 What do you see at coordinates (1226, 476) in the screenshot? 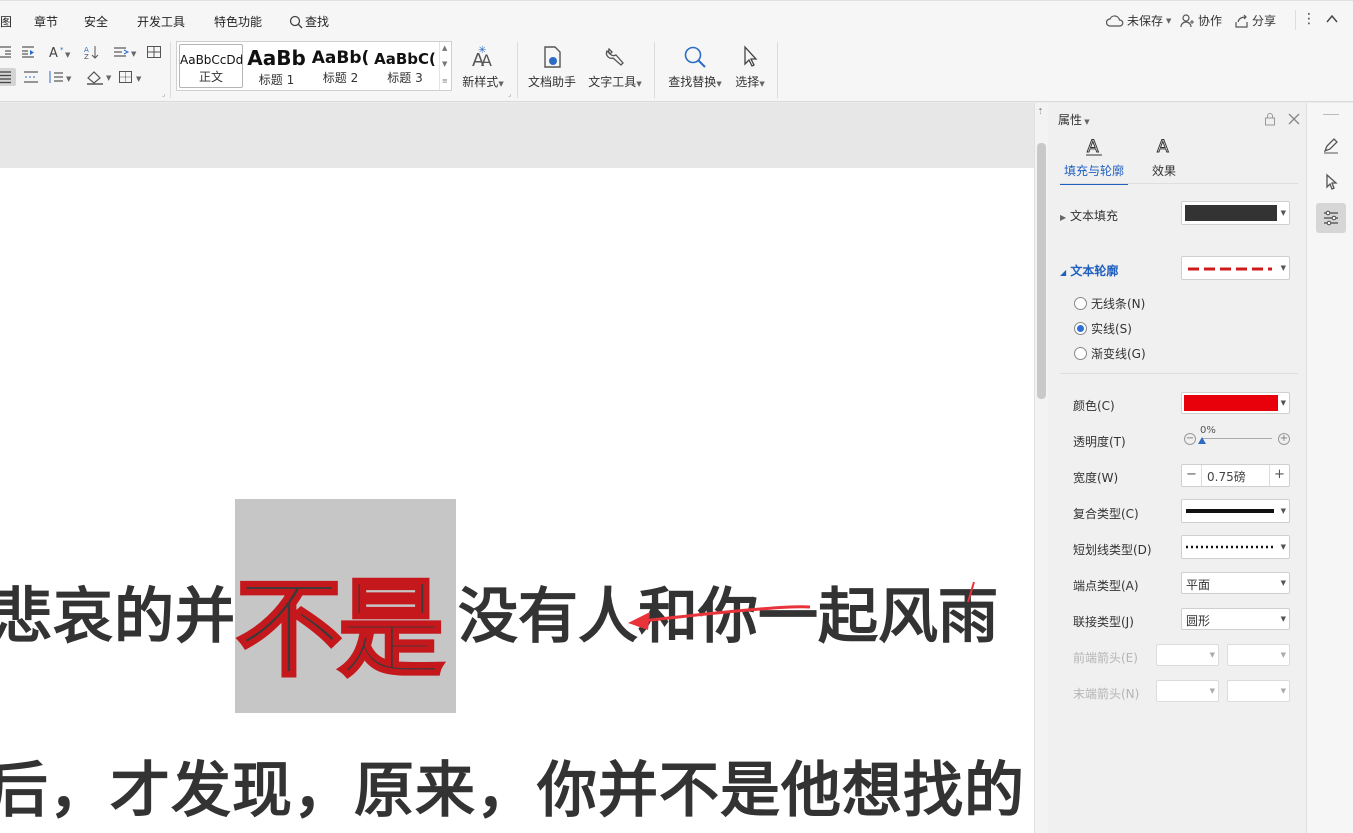
I see `width-value: 0.75磅` at bounding box center [1226, 476].